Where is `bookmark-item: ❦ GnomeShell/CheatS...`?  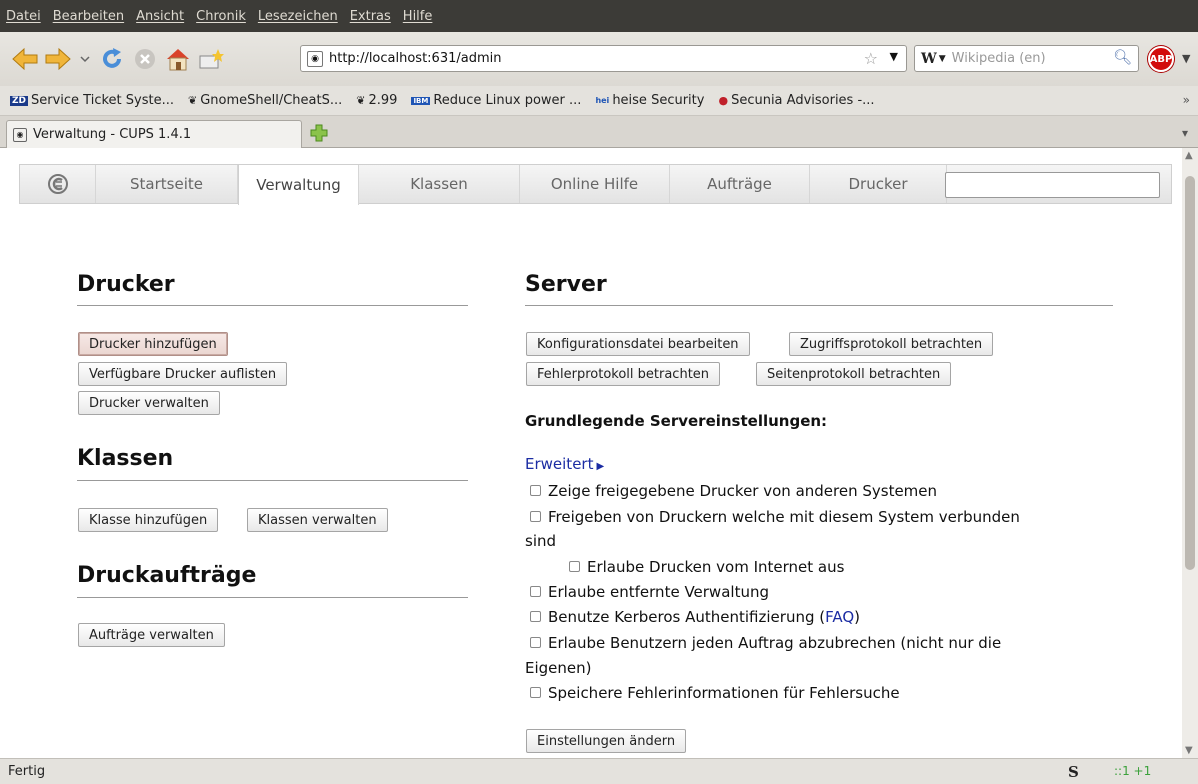
bookmark-item: ❦ GnomeShell/CheatS... is located at coordinates (265, 100).